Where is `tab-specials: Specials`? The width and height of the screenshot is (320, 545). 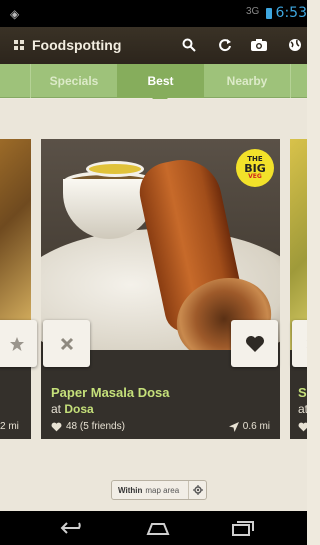
tab-specials: Specials is located at coordinates (73, 81).